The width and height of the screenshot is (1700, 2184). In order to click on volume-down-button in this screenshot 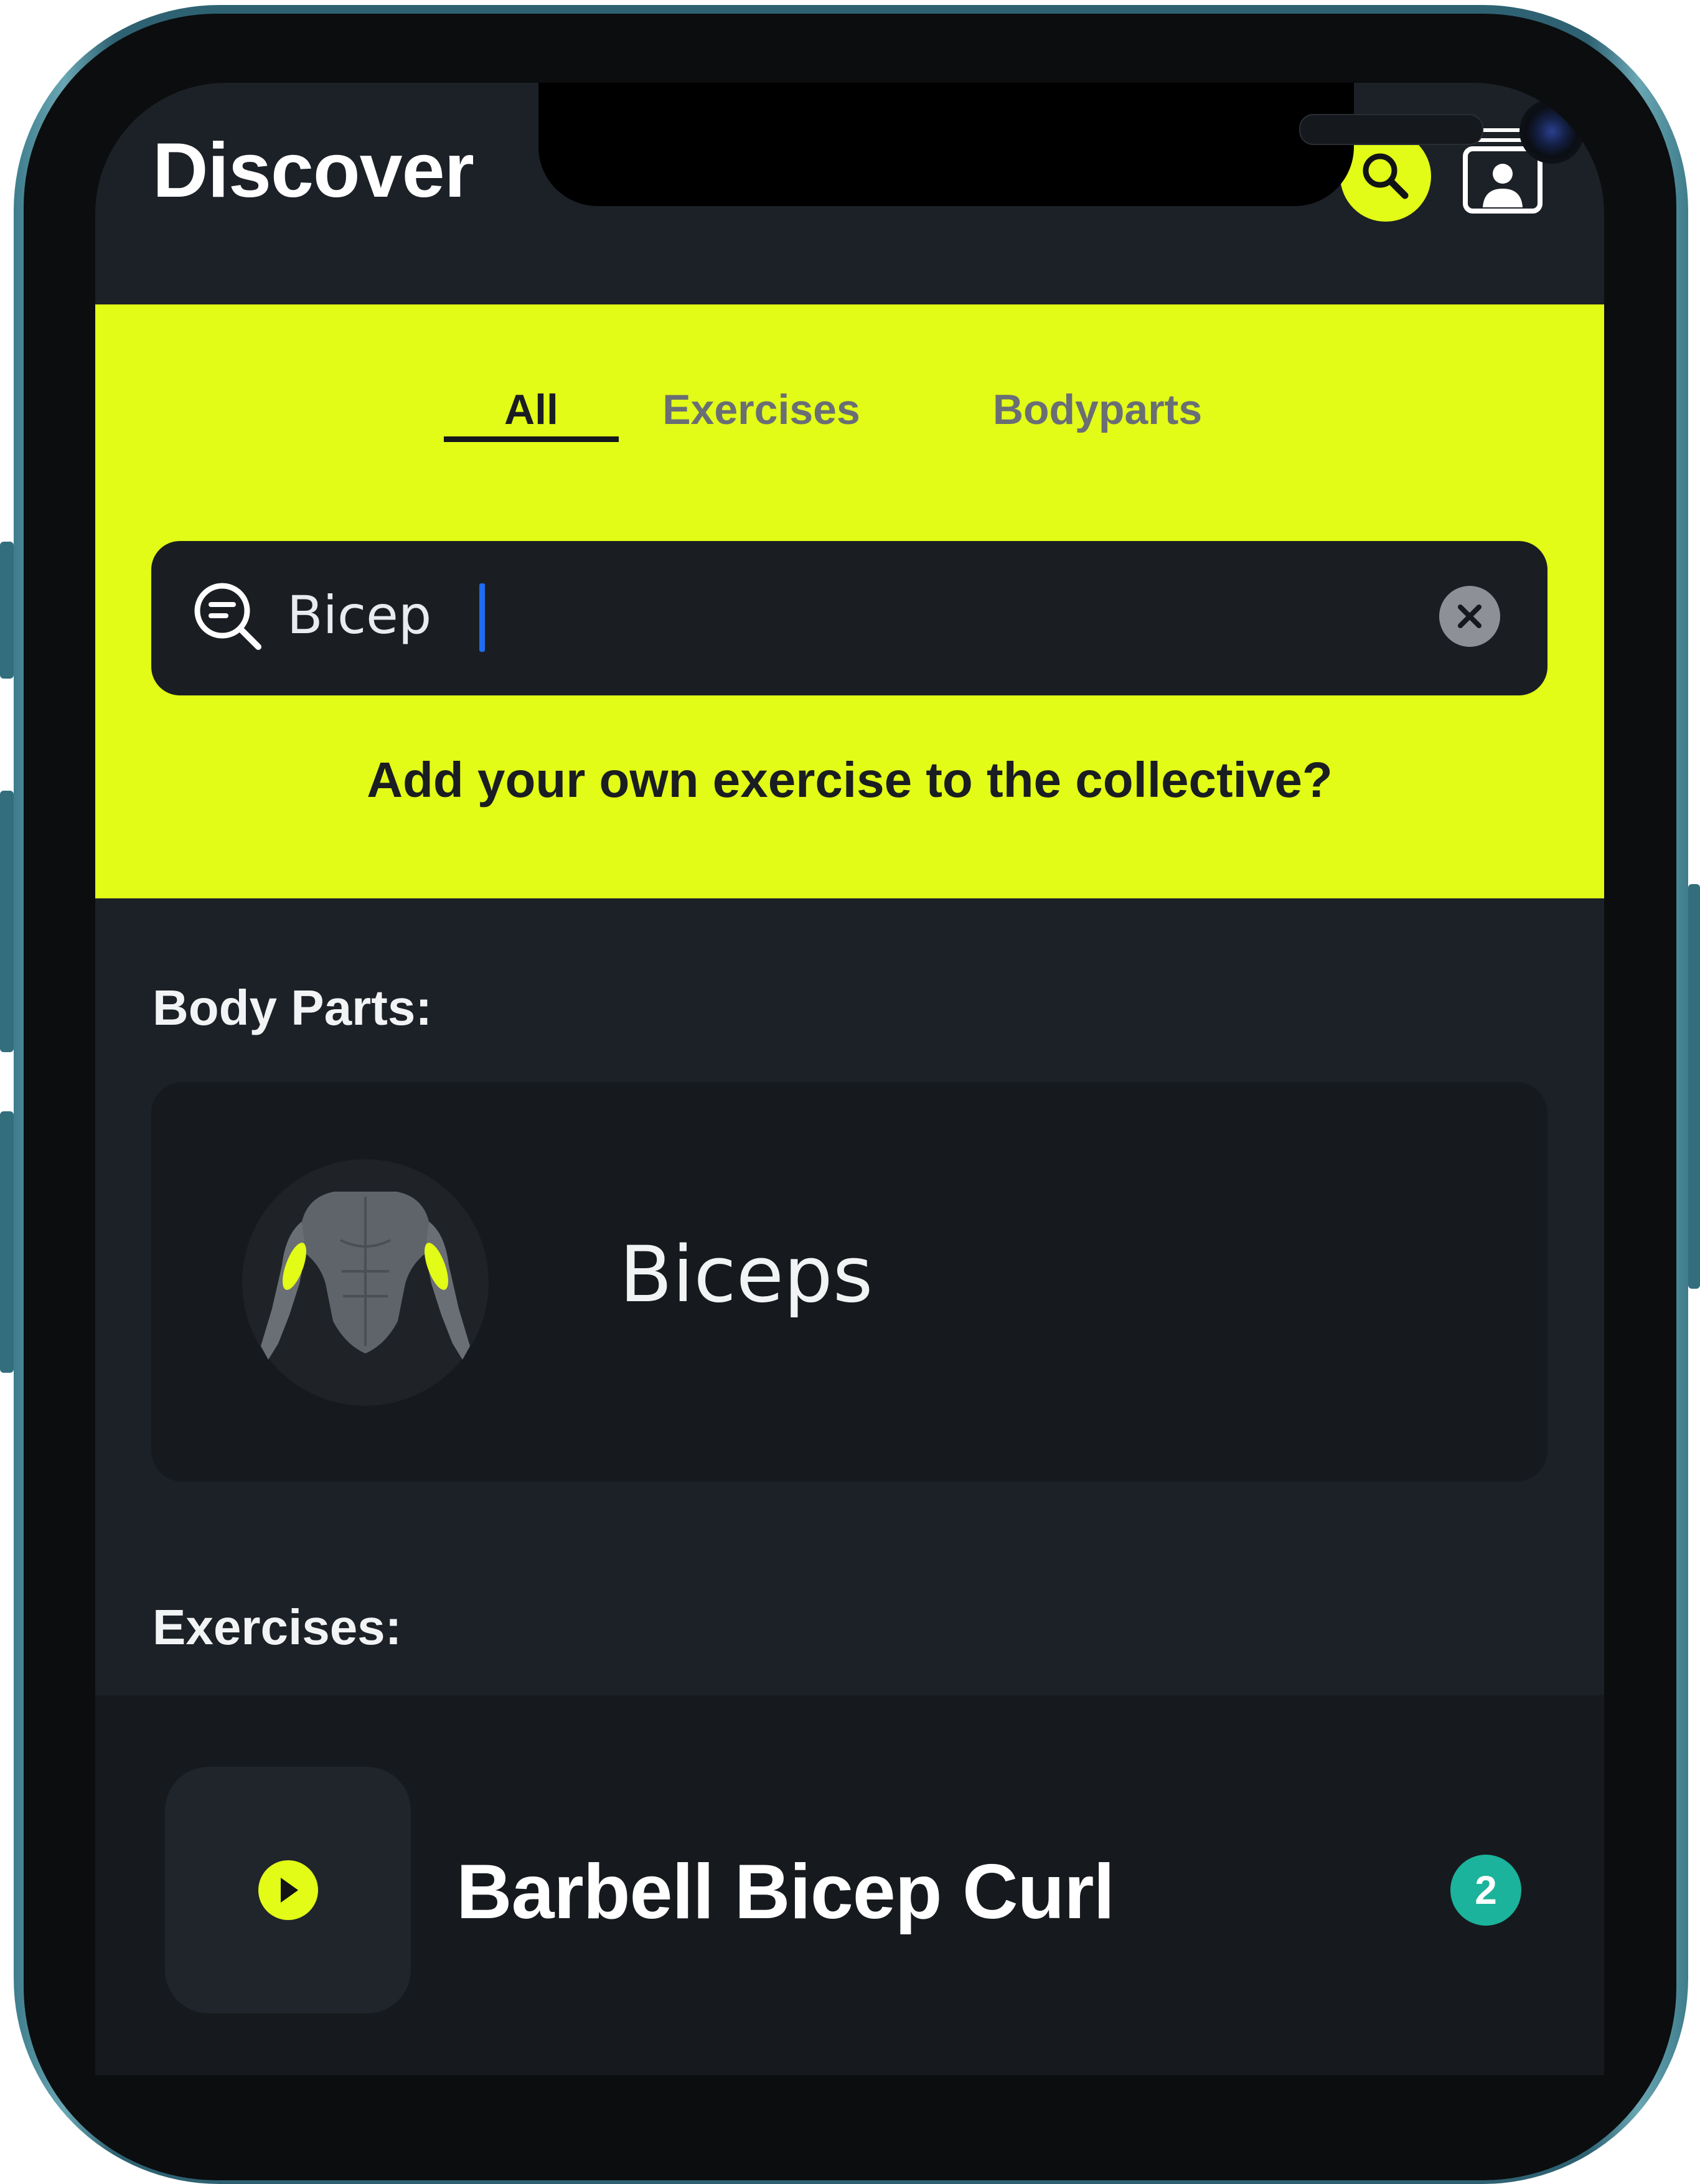, I will do `click(7, 1242)`.